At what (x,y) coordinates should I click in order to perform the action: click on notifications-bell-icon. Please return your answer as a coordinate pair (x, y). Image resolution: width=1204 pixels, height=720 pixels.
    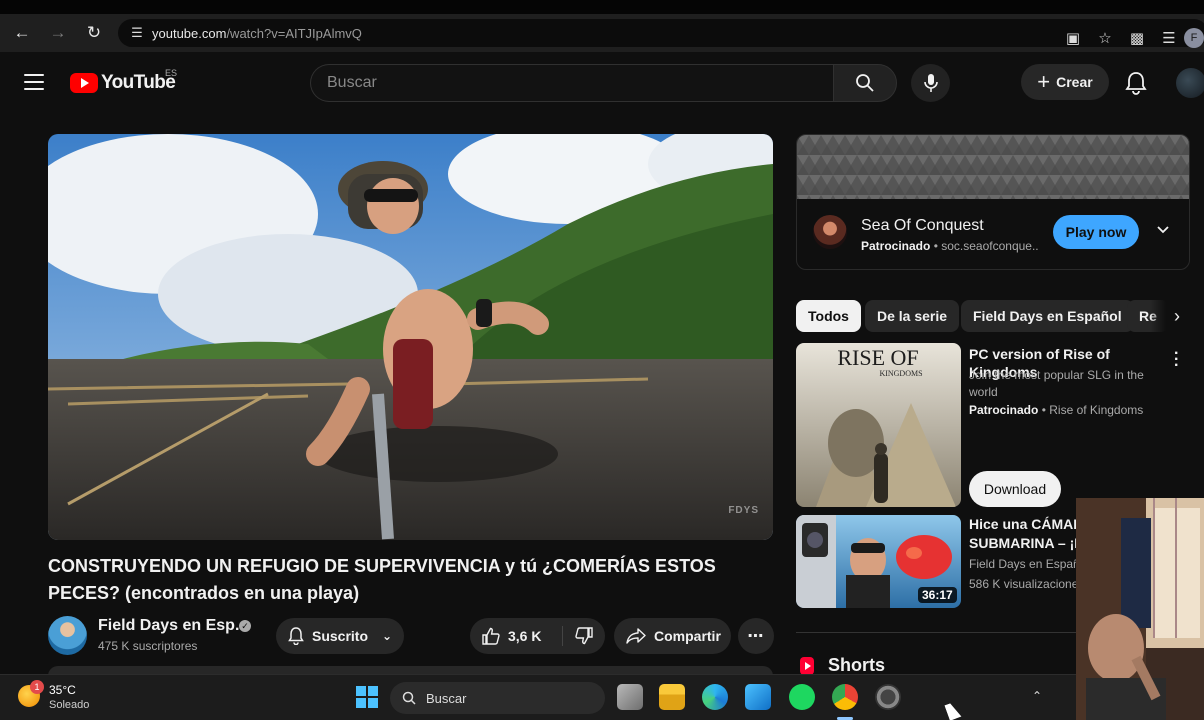
    Looking at the image, I should click on (1136, 83).